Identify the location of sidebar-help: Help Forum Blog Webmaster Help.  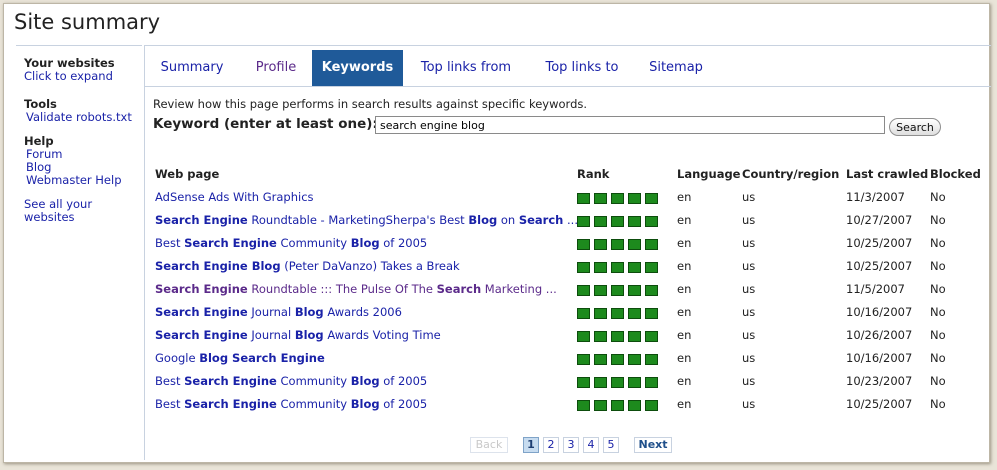
(84, 161).